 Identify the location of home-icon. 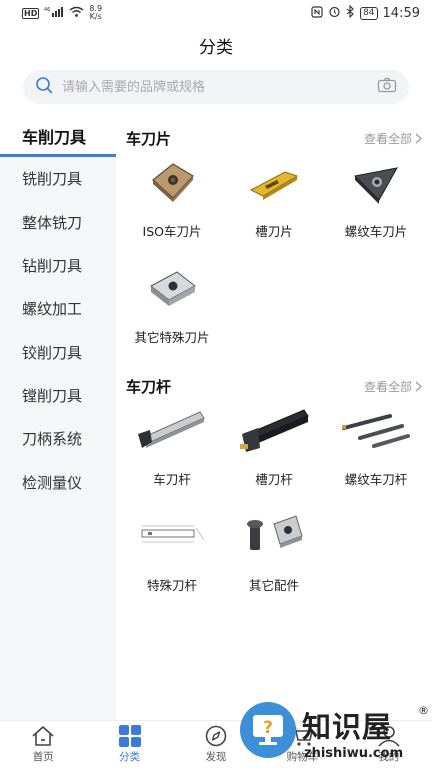
(43, 736).